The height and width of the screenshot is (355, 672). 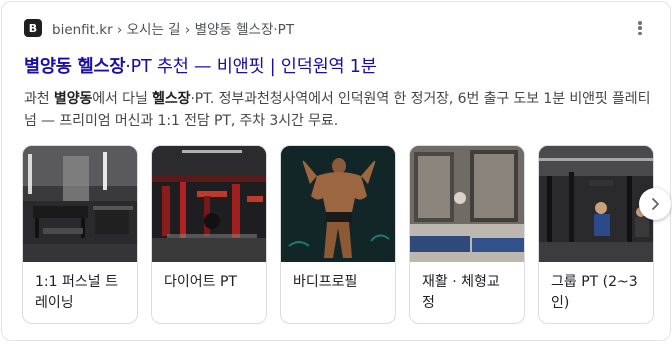 What do you see at coordinates (594, 292) in the screenshot?
I see `tile-label: 그룹 PT (2~3인)` at bounding box center [594, 292].